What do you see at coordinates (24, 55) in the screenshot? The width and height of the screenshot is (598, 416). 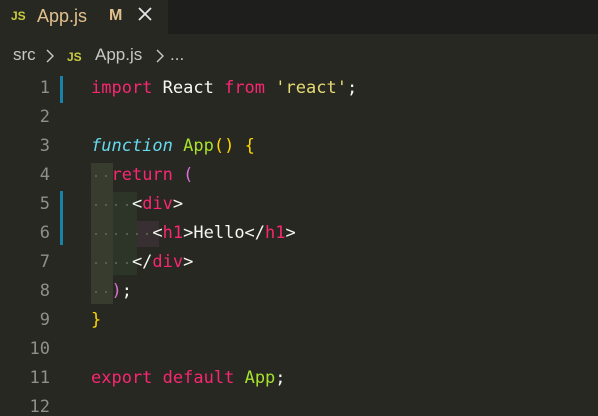 I see `breadcrumb-folder-src: src` at bounding box center [24, 55].